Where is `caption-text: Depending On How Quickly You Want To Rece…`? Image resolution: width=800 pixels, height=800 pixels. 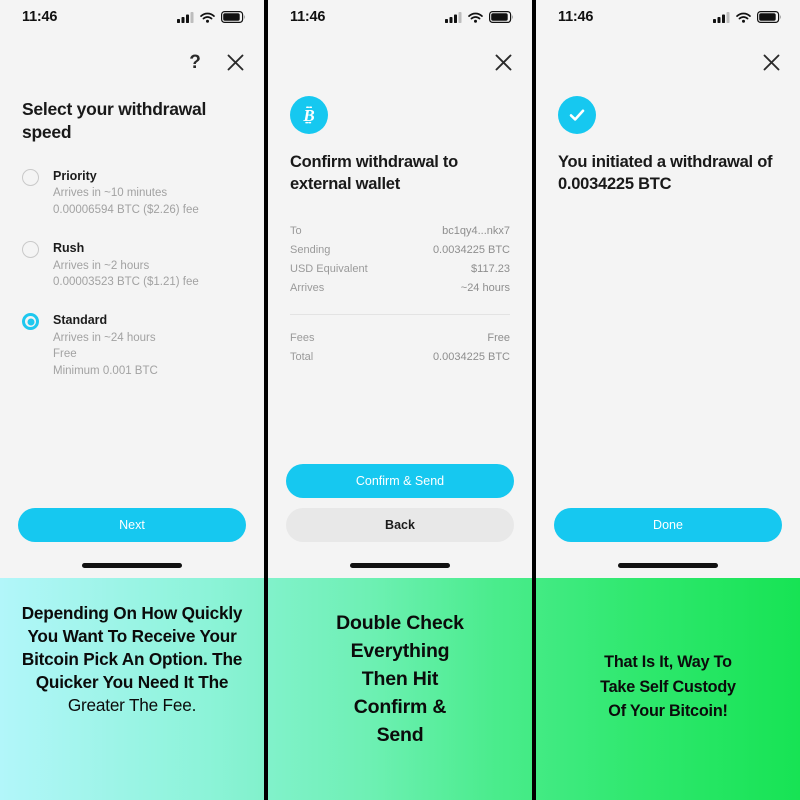 caption-text: Depending On How Quickly You Want To Rece… is located at coordinates (132, 659).